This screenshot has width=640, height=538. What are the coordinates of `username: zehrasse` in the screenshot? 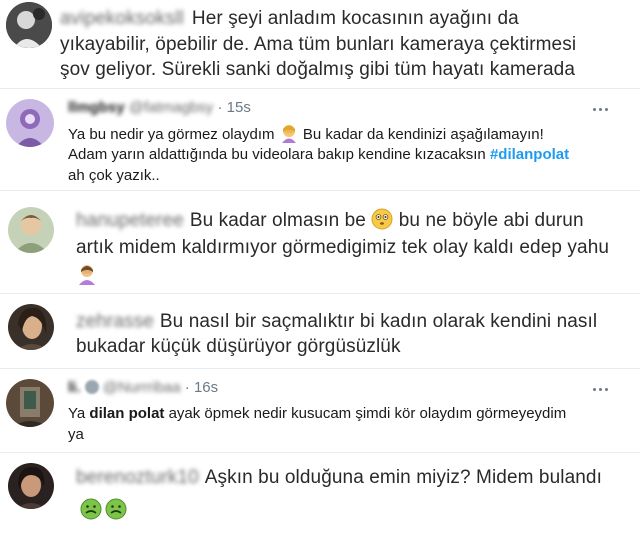 It's located at (115, 322).